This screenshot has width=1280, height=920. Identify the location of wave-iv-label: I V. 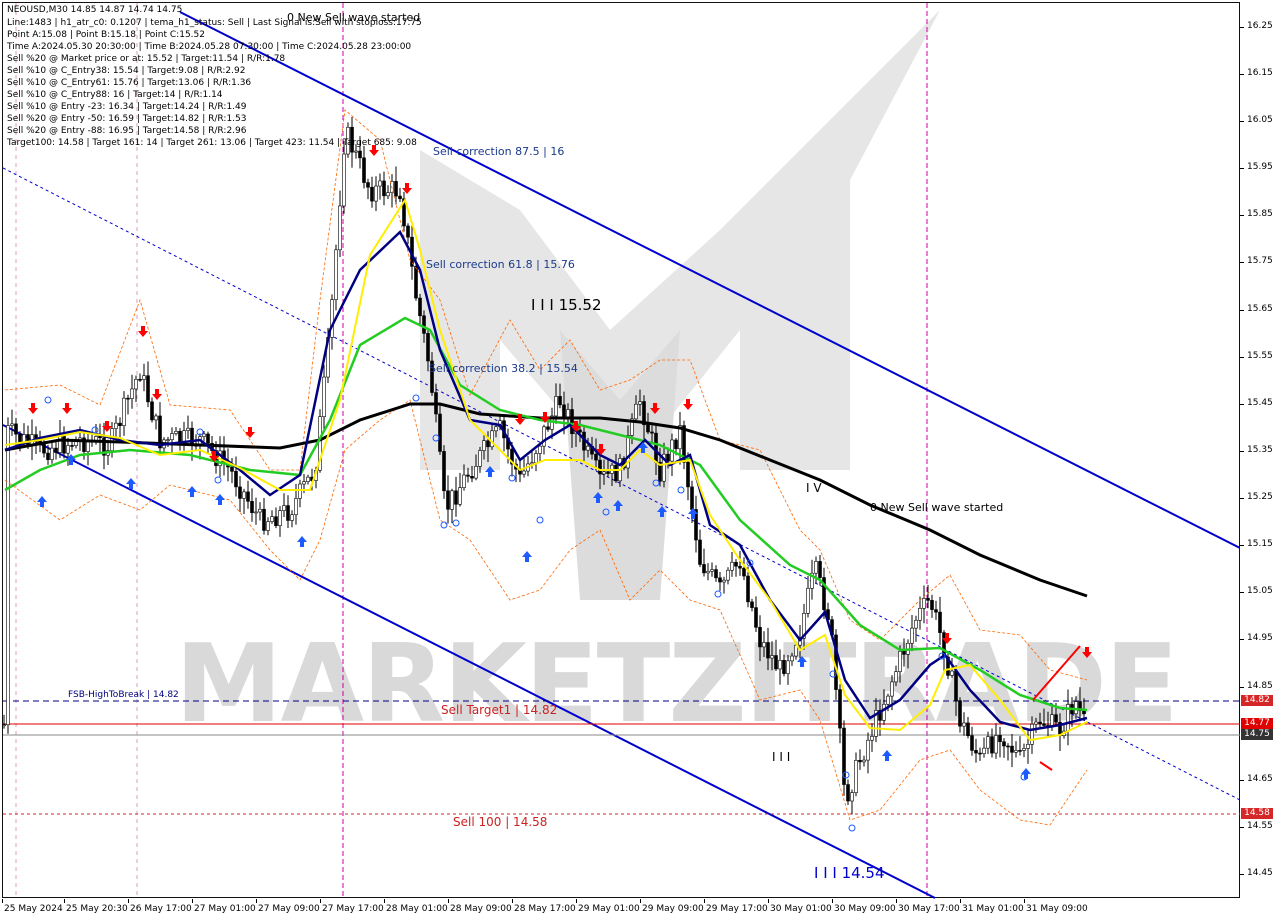
(814, 488).